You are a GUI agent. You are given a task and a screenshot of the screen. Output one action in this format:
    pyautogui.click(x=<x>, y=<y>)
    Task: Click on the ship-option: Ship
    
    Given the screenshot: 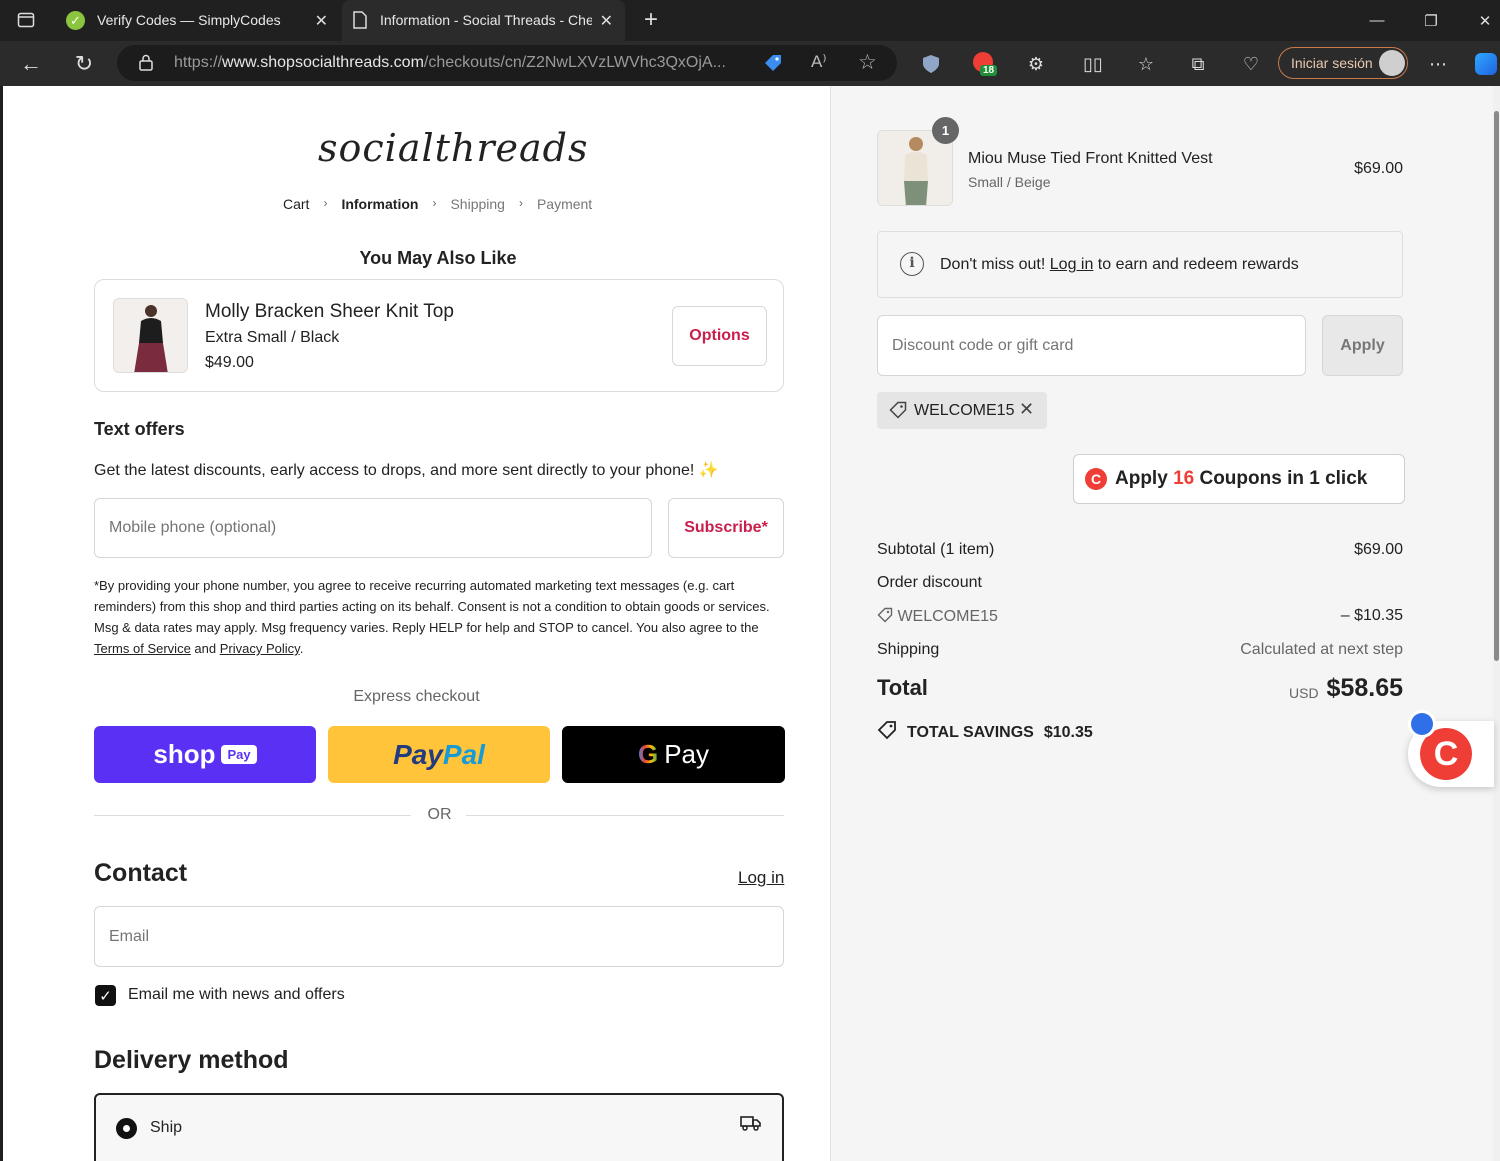 What is the action you would take?
    pyautogui.click(x=439, y=1127)
    